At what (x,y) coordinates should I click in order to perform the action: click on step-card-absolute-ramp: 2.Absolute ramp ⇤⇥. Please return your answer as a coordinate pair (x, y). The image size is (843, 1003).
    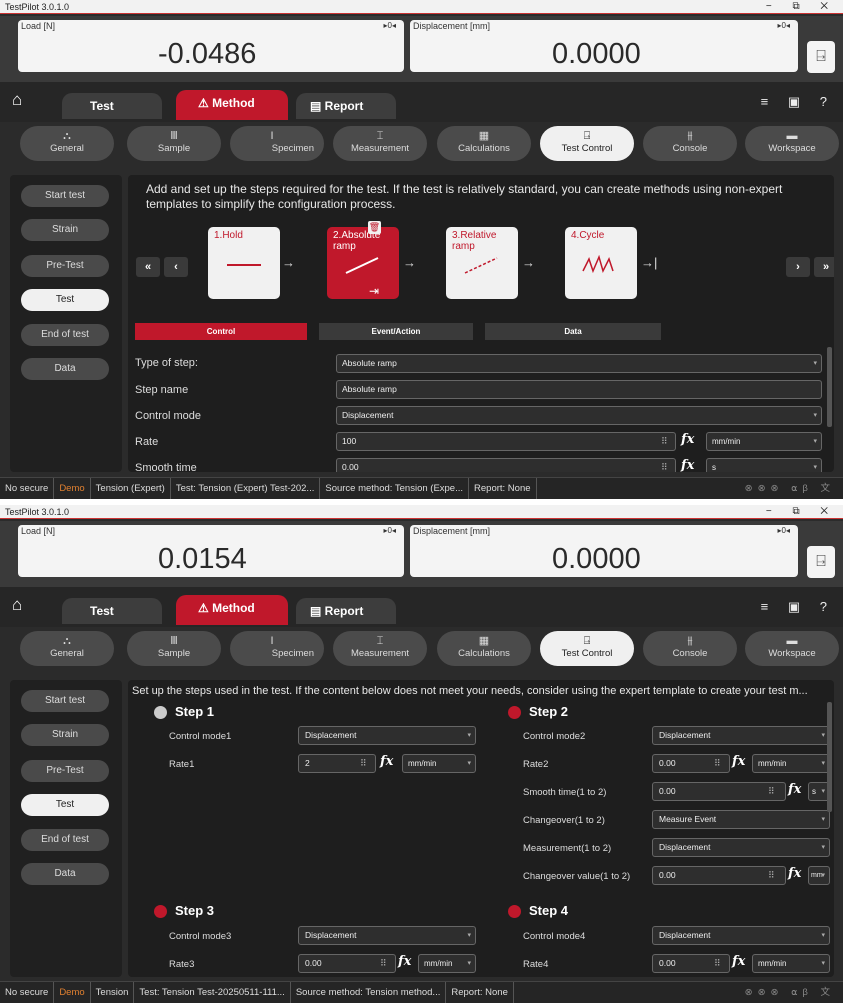
    Looking at the image, I should click on (363, 263).